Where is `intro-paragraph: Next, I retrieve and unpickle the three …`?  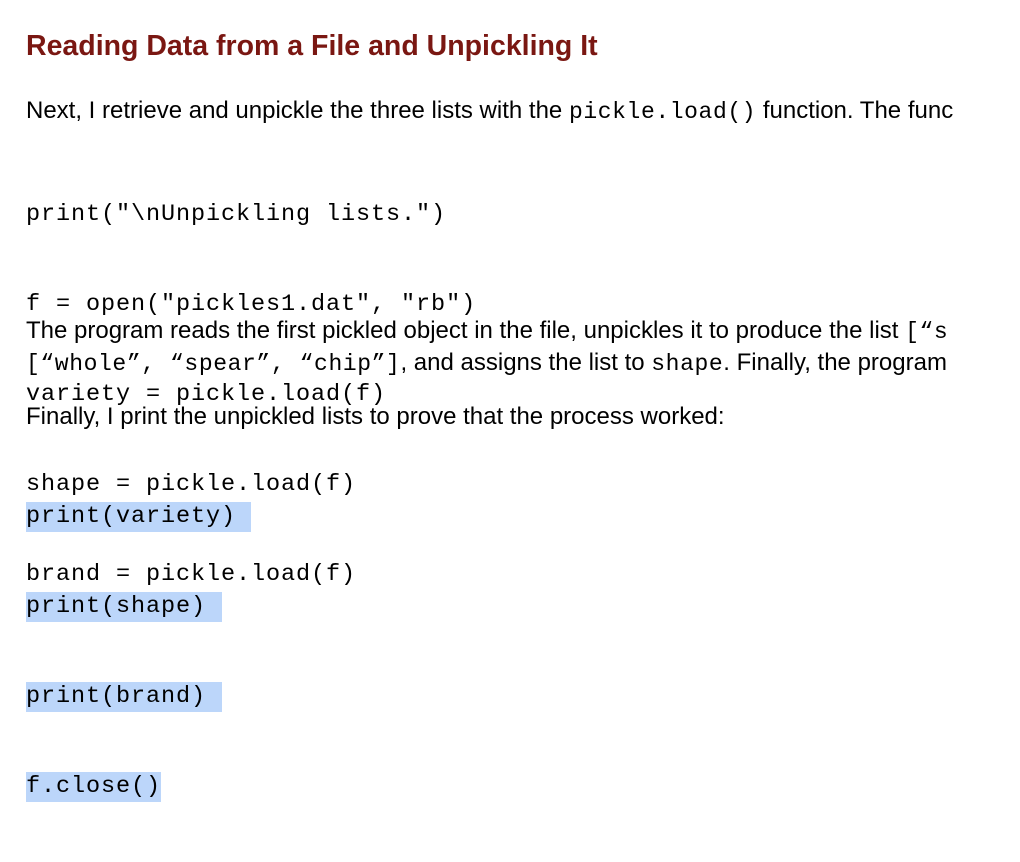
intro-paragraph: Next, I retrieve and unpickle the three … is located at coordinates (489, 111).